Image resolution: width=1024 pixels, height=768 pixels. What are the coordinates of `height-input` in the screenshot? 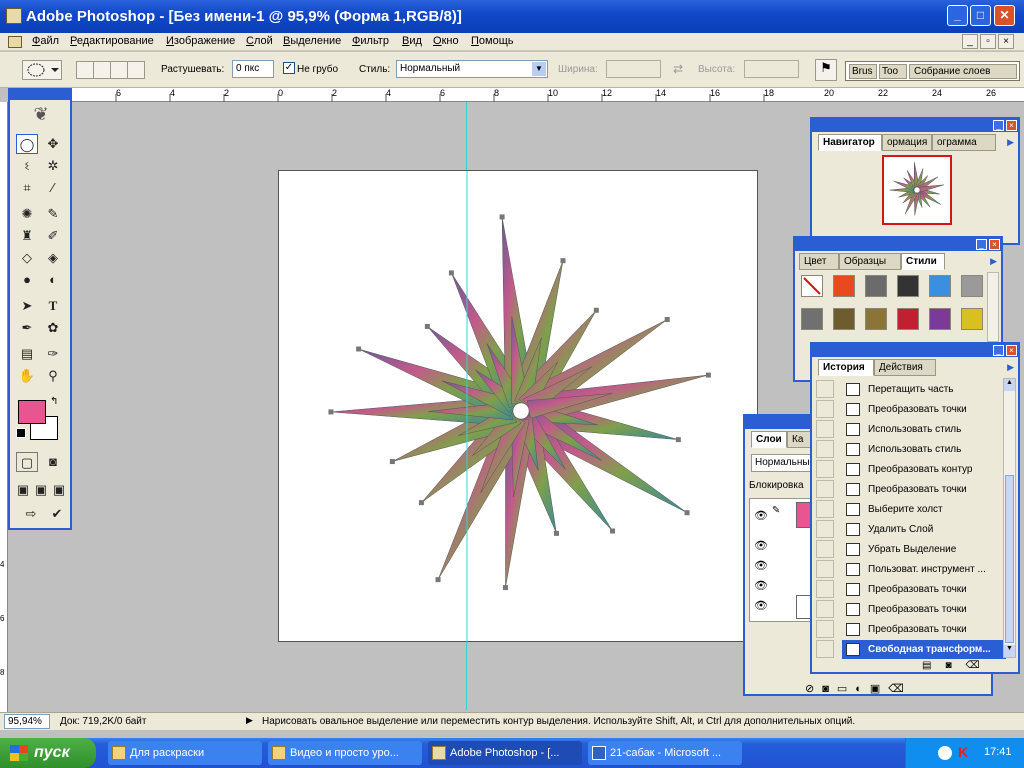 It's located at (771, 69).